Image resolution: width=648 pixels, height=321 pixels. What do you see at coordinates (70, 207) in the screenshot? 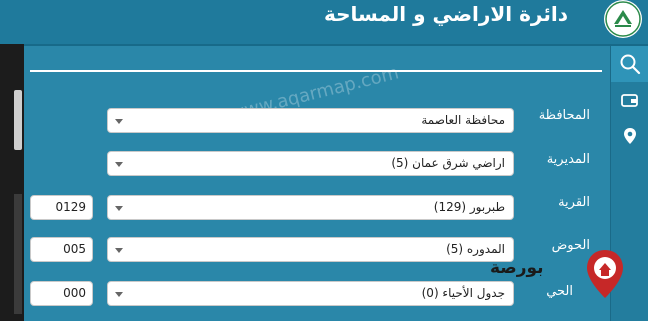
I see `village-code: 0129` at bounding box center [70, 207].